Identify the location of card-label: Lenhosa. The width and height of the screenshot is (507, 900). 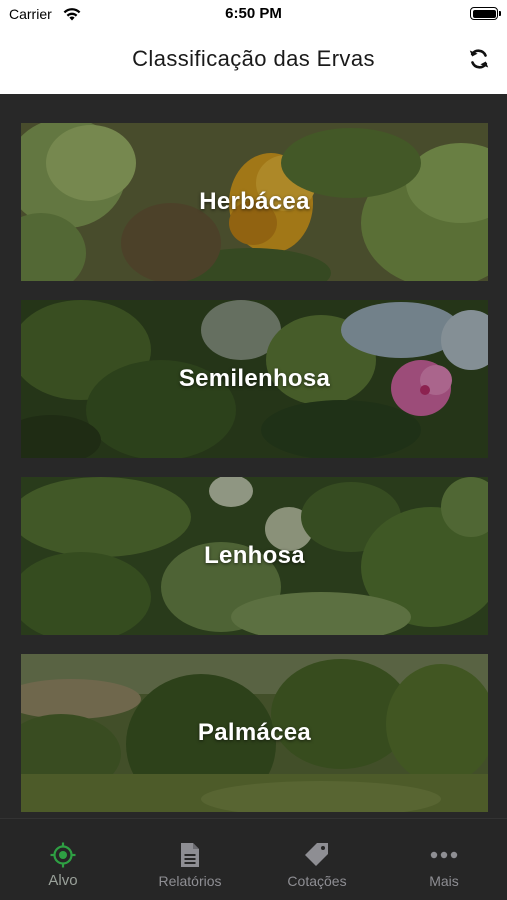
(254, 555).